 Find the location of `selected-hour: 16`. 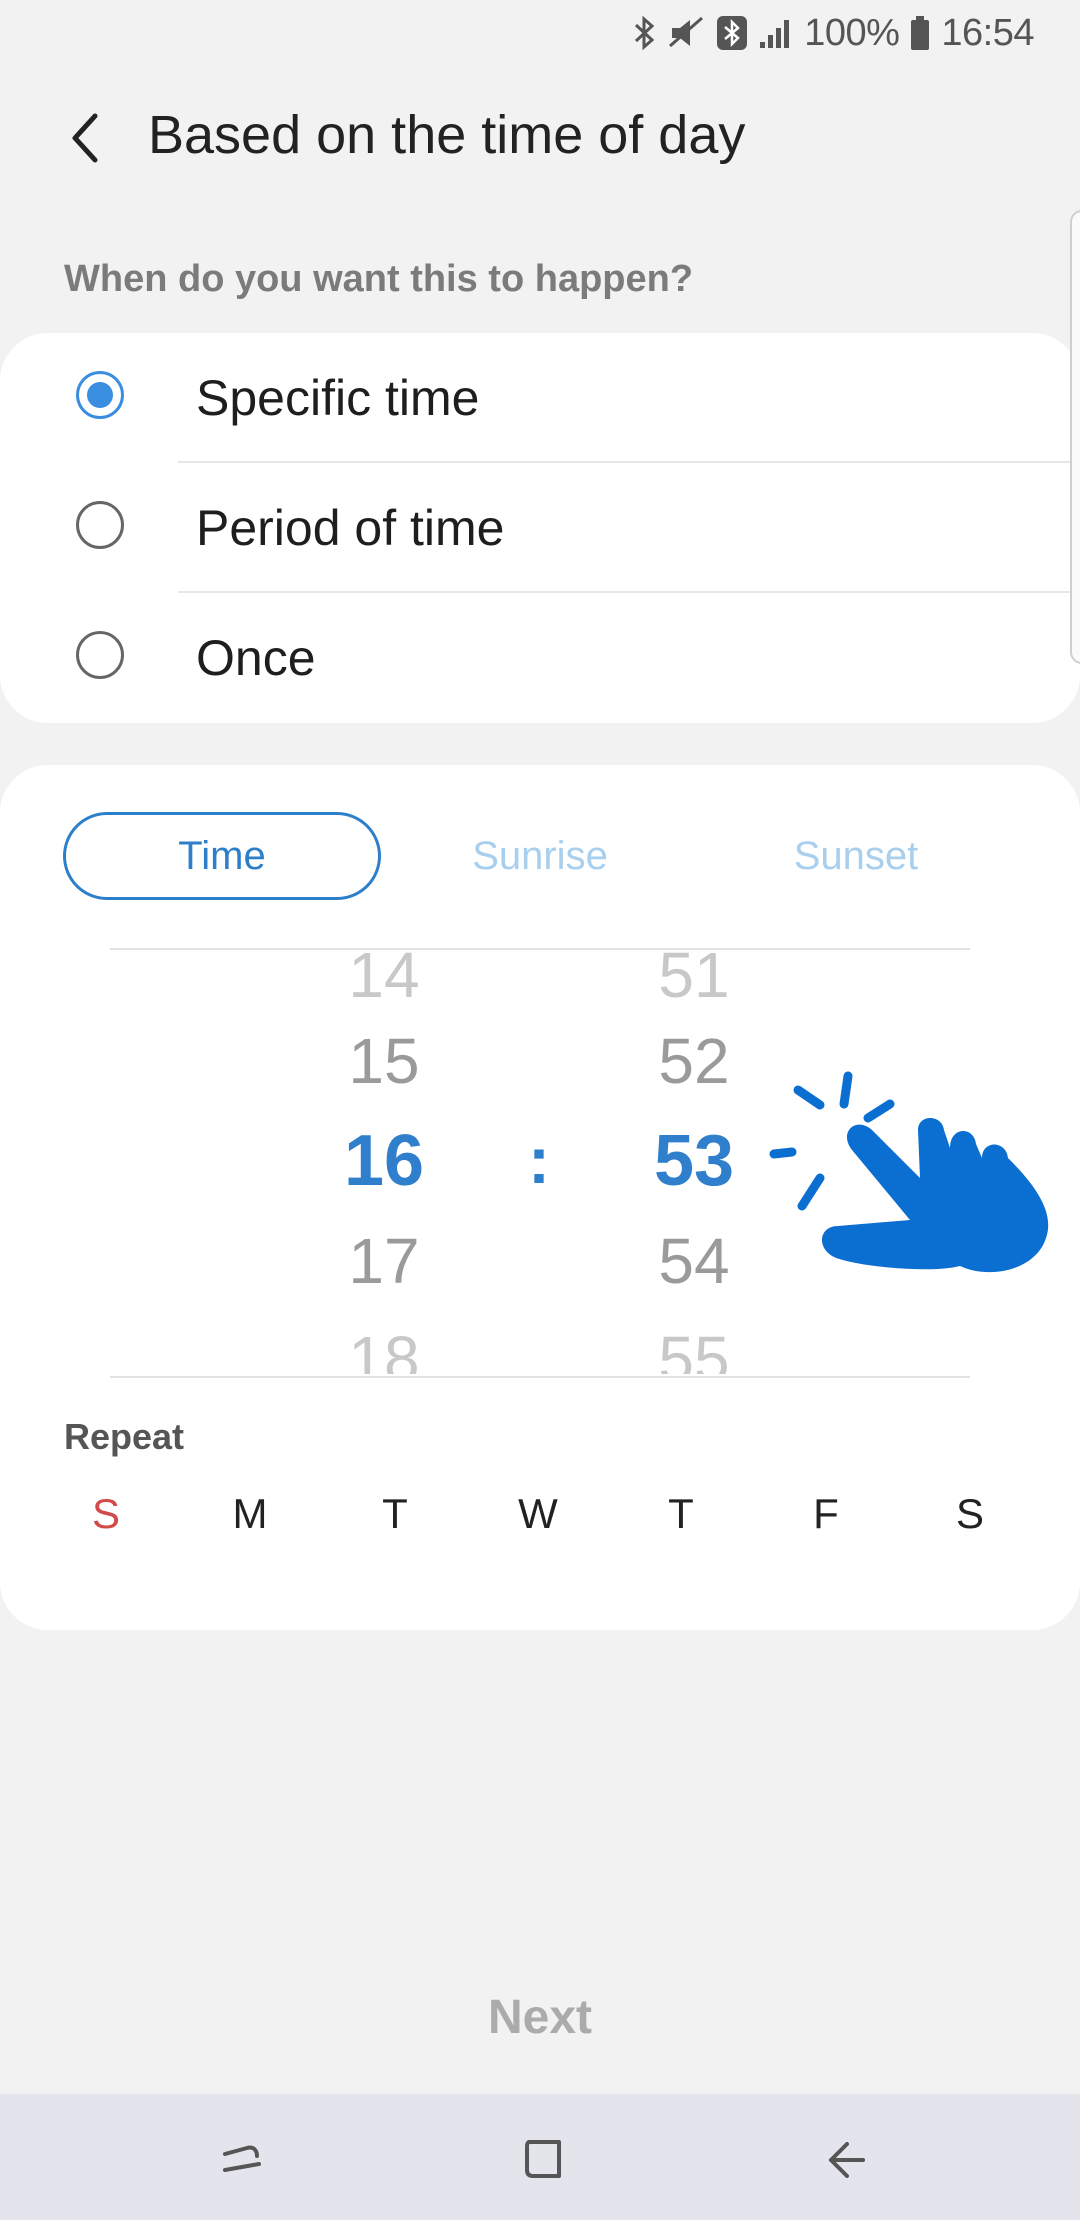

selected-hour: 16 is located at coordinates (384, 1161).